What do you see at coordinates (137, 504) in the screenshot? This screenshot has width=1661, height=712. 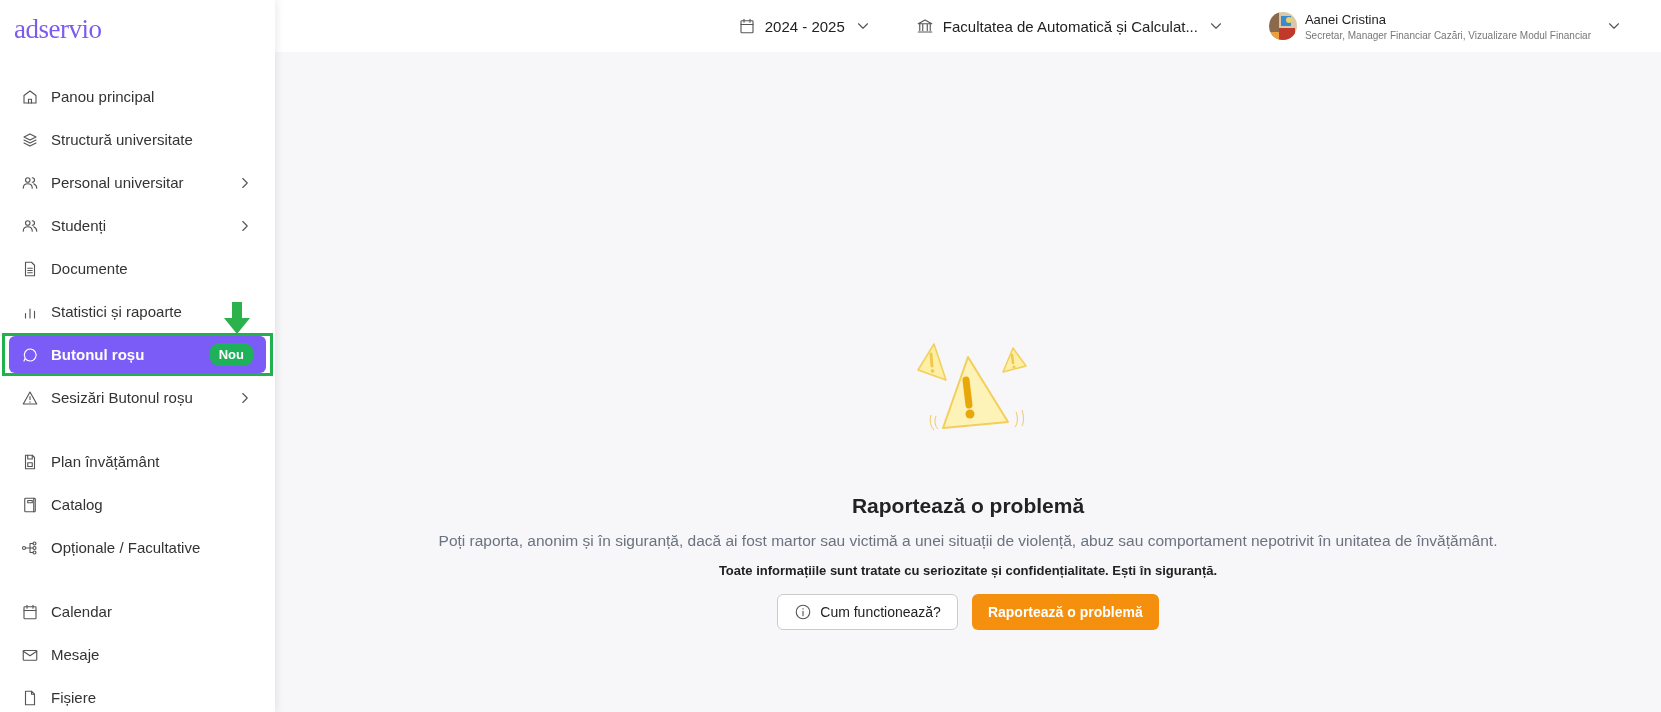 I see `sidebar-item: Catalog` at bounding box center [137, 504].